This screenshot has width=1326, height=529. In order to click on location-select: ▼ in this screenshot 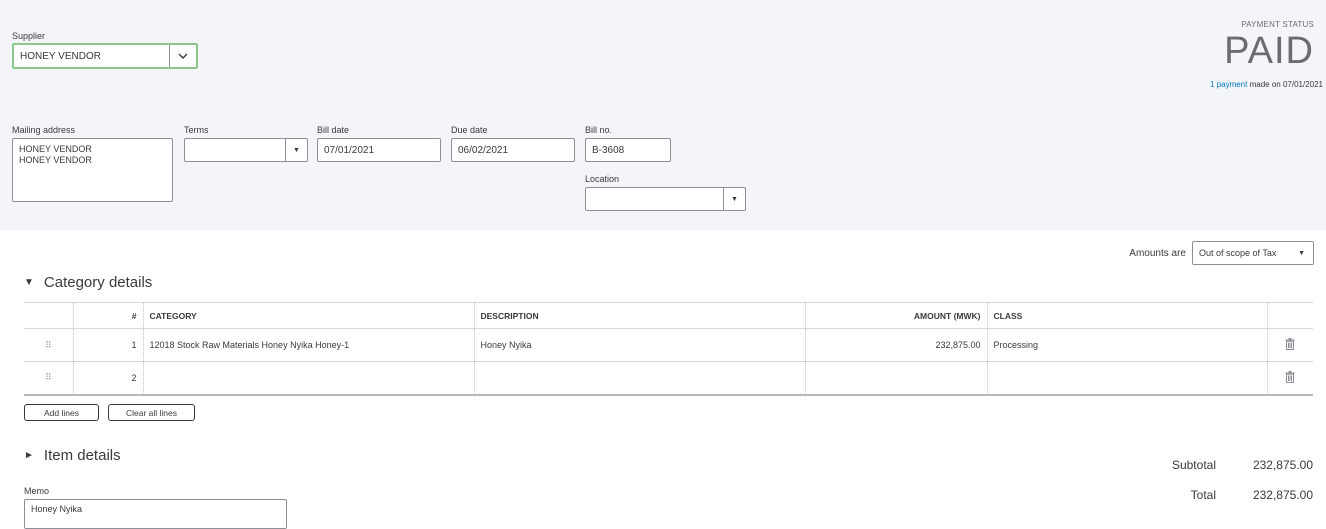, I will do `click(665, 199)`.